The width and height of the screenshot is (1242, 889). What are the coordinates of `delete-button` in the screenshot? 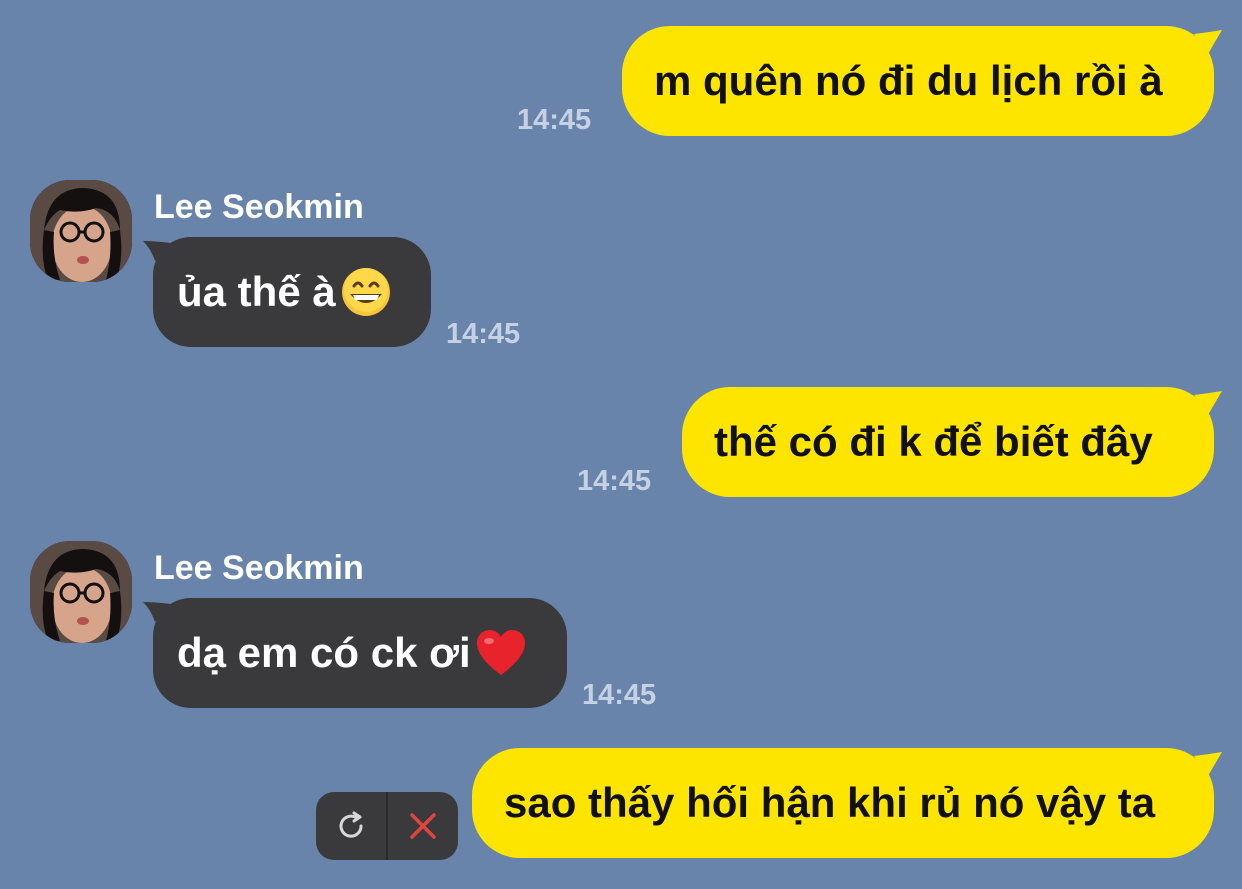 It's located at (423, 826).